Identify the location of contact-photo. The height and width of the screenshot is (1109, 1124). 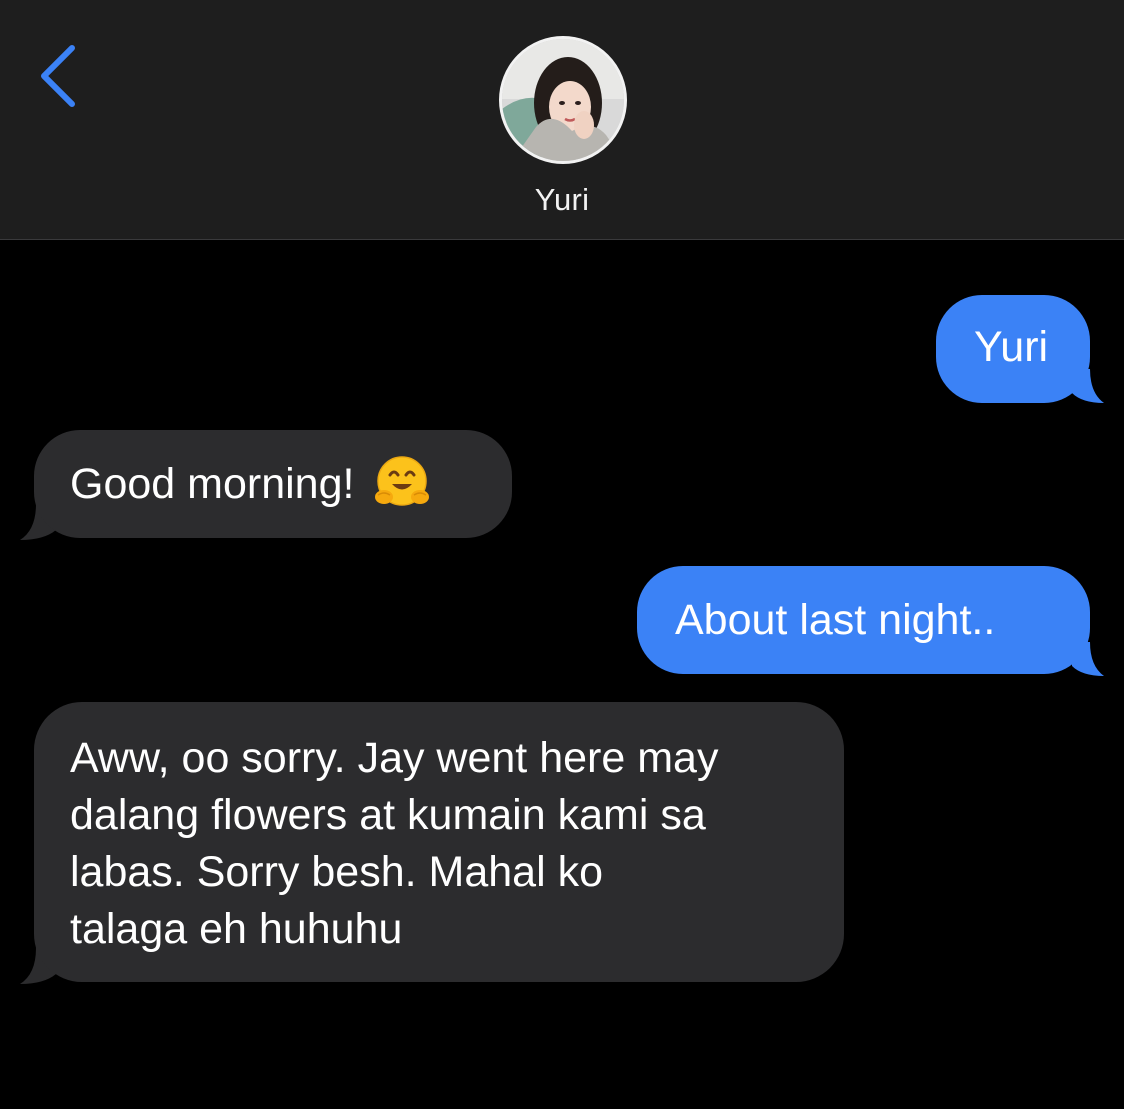
(563, 100).